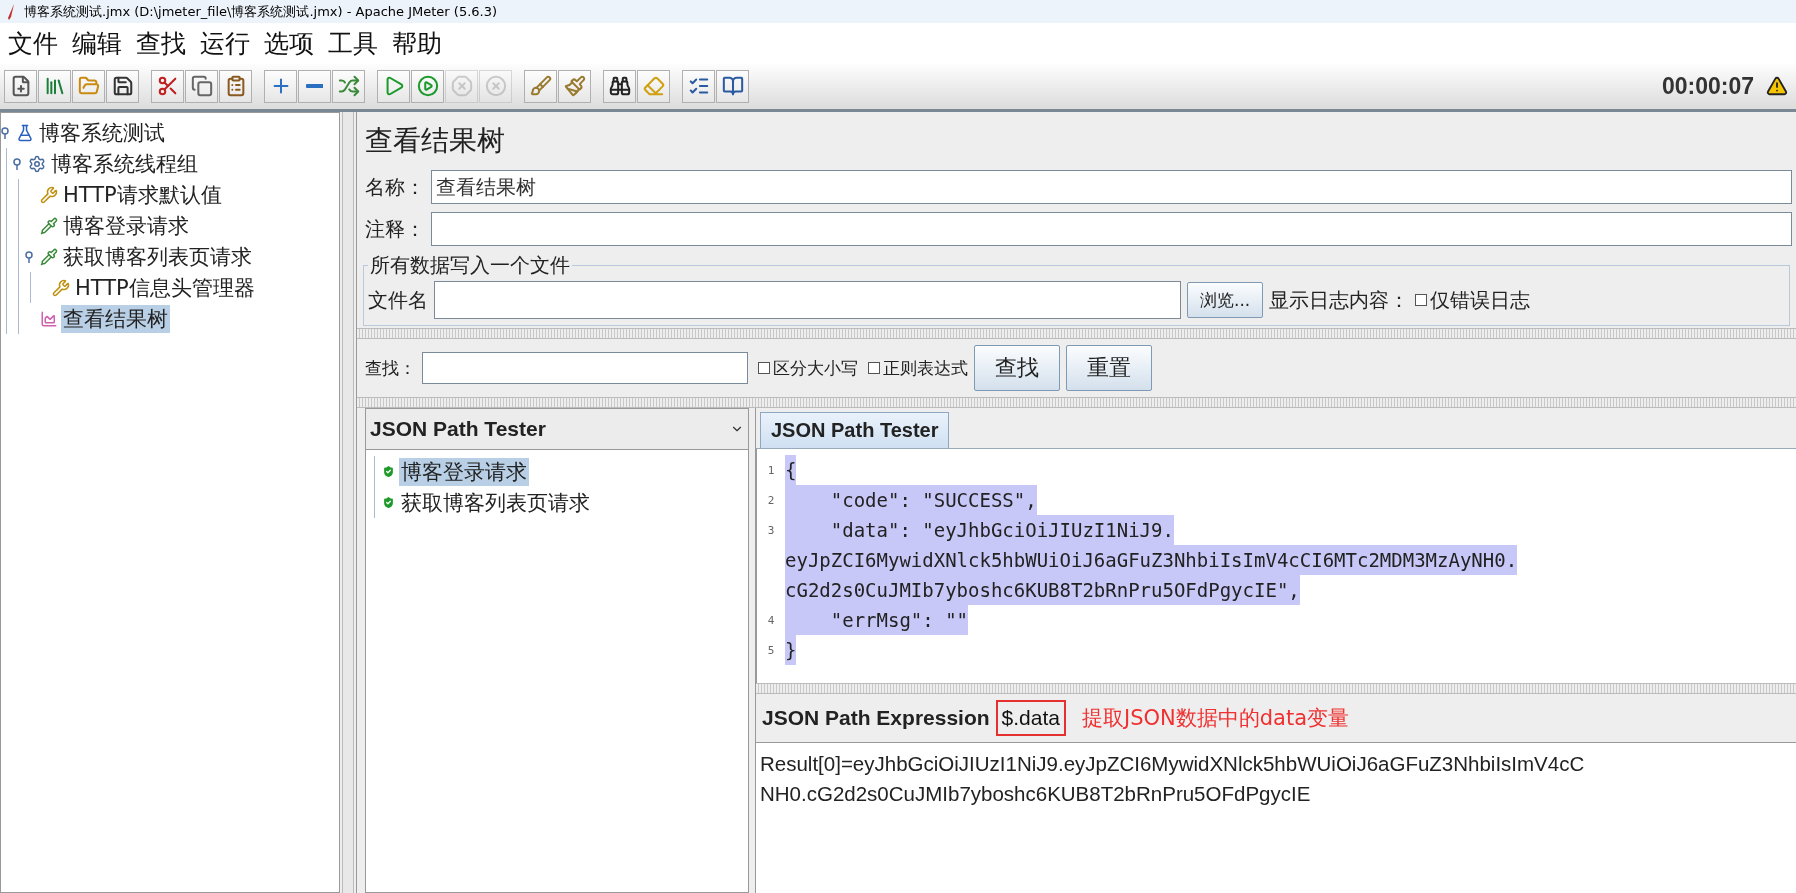  What do you see at coordinates (161, 43) in the screenshot?
I see `menu-item: 查找` at bounding box center [161, 43].